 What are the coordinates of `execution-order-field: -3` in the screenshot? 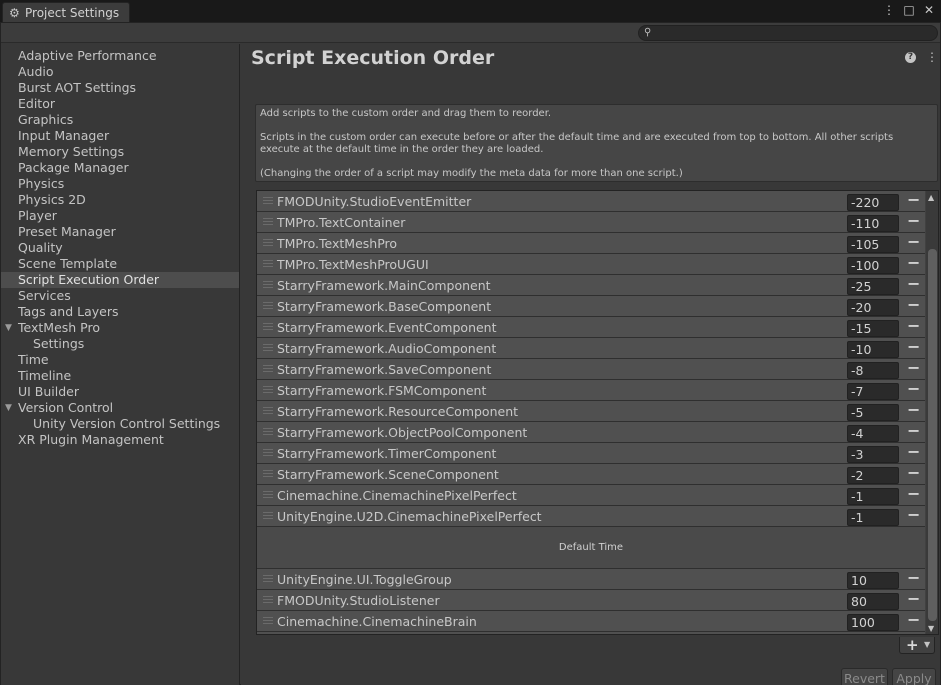 It's located at (873, 454).